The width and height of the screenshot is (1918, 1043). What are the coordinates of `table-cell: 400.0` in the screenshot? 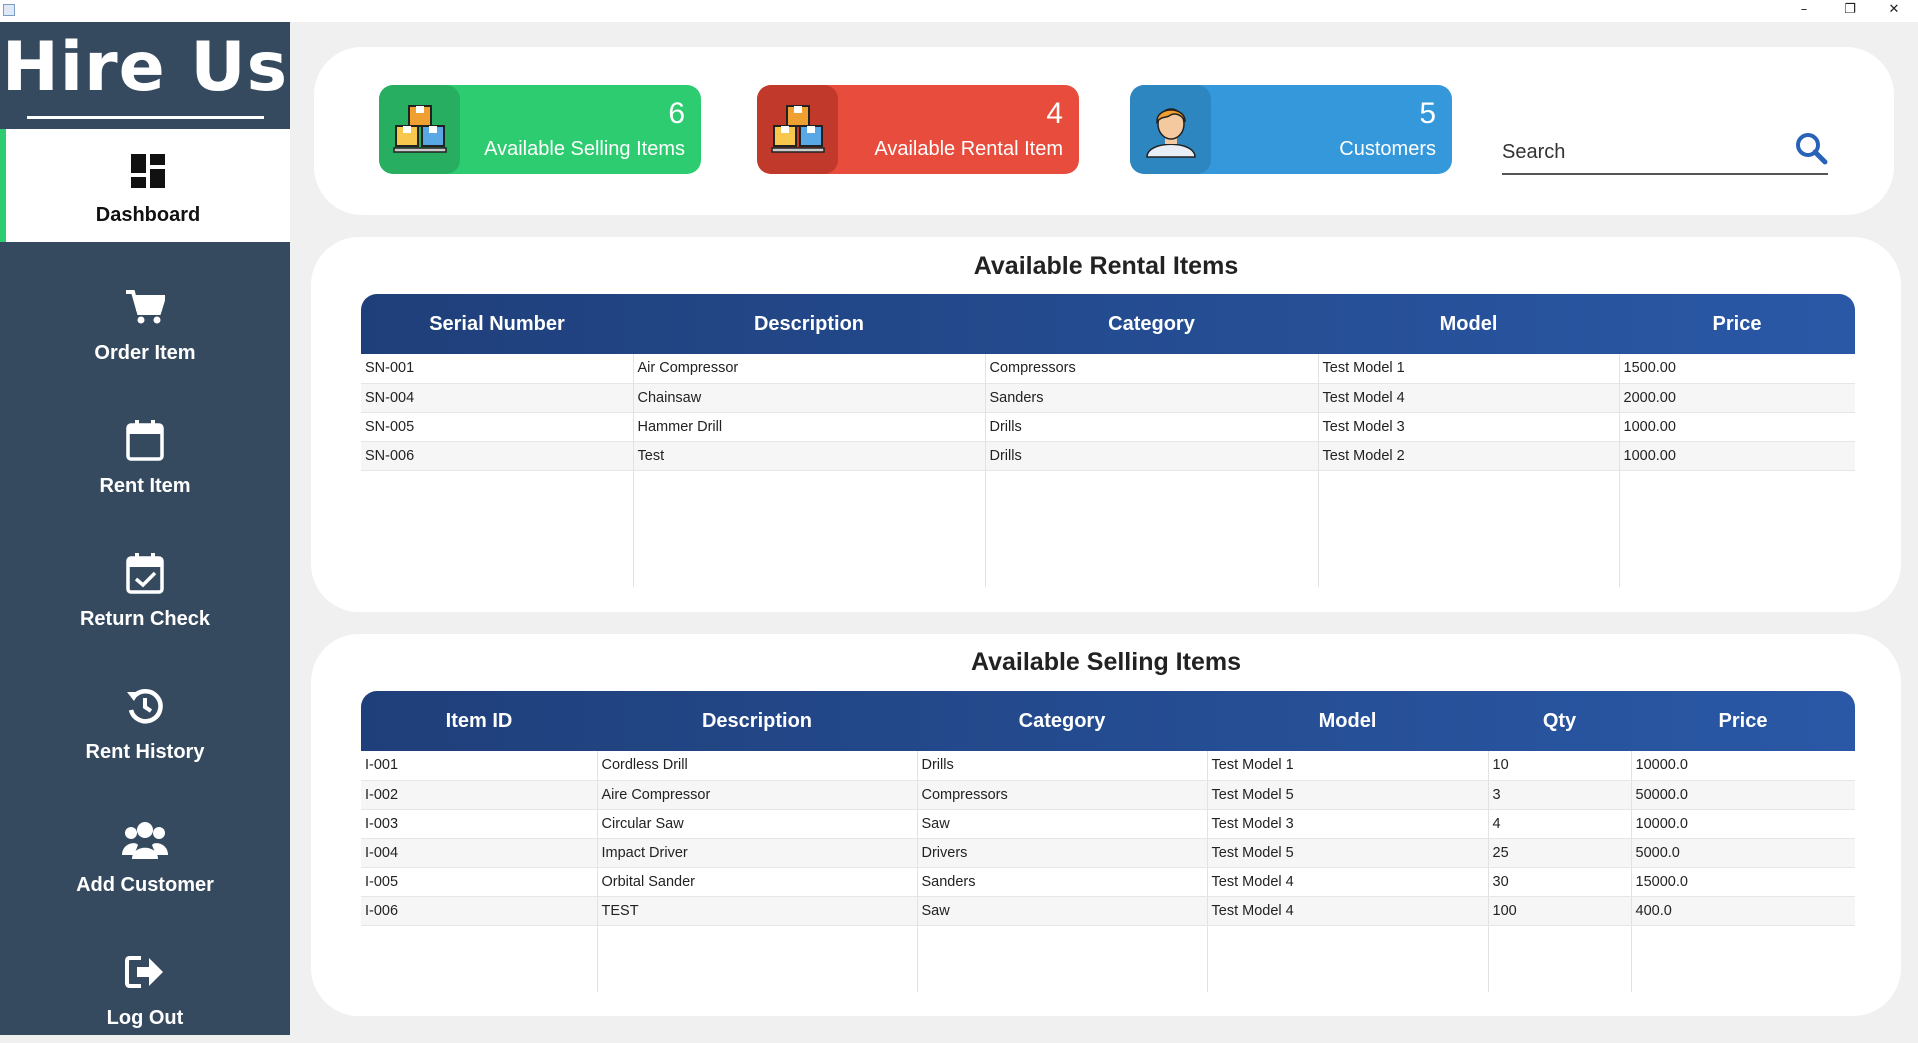 It's located at (1743, 911).